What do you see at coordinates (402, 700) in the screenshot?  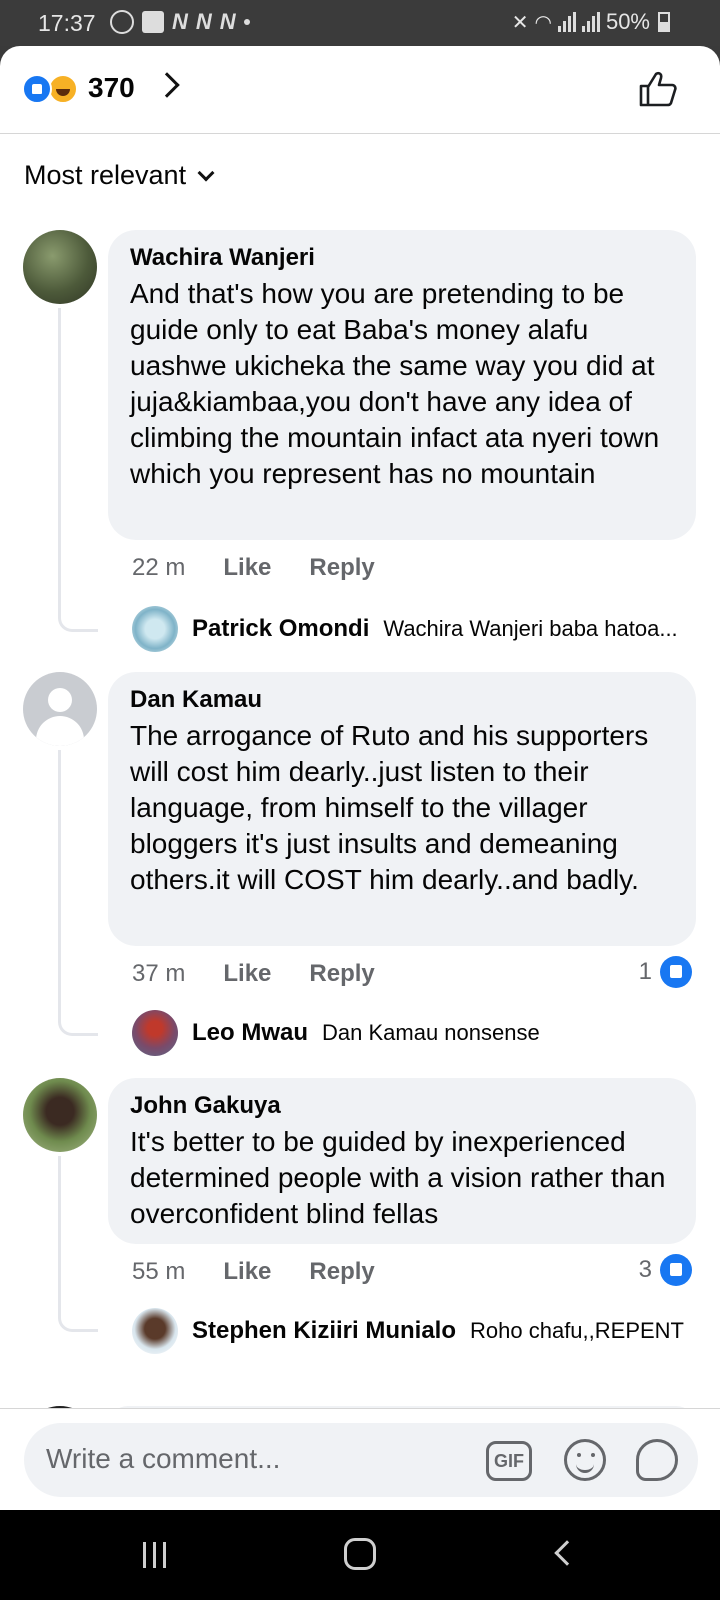 I see `comment-author: Dan Kamau` at bounding box center [402, 700].